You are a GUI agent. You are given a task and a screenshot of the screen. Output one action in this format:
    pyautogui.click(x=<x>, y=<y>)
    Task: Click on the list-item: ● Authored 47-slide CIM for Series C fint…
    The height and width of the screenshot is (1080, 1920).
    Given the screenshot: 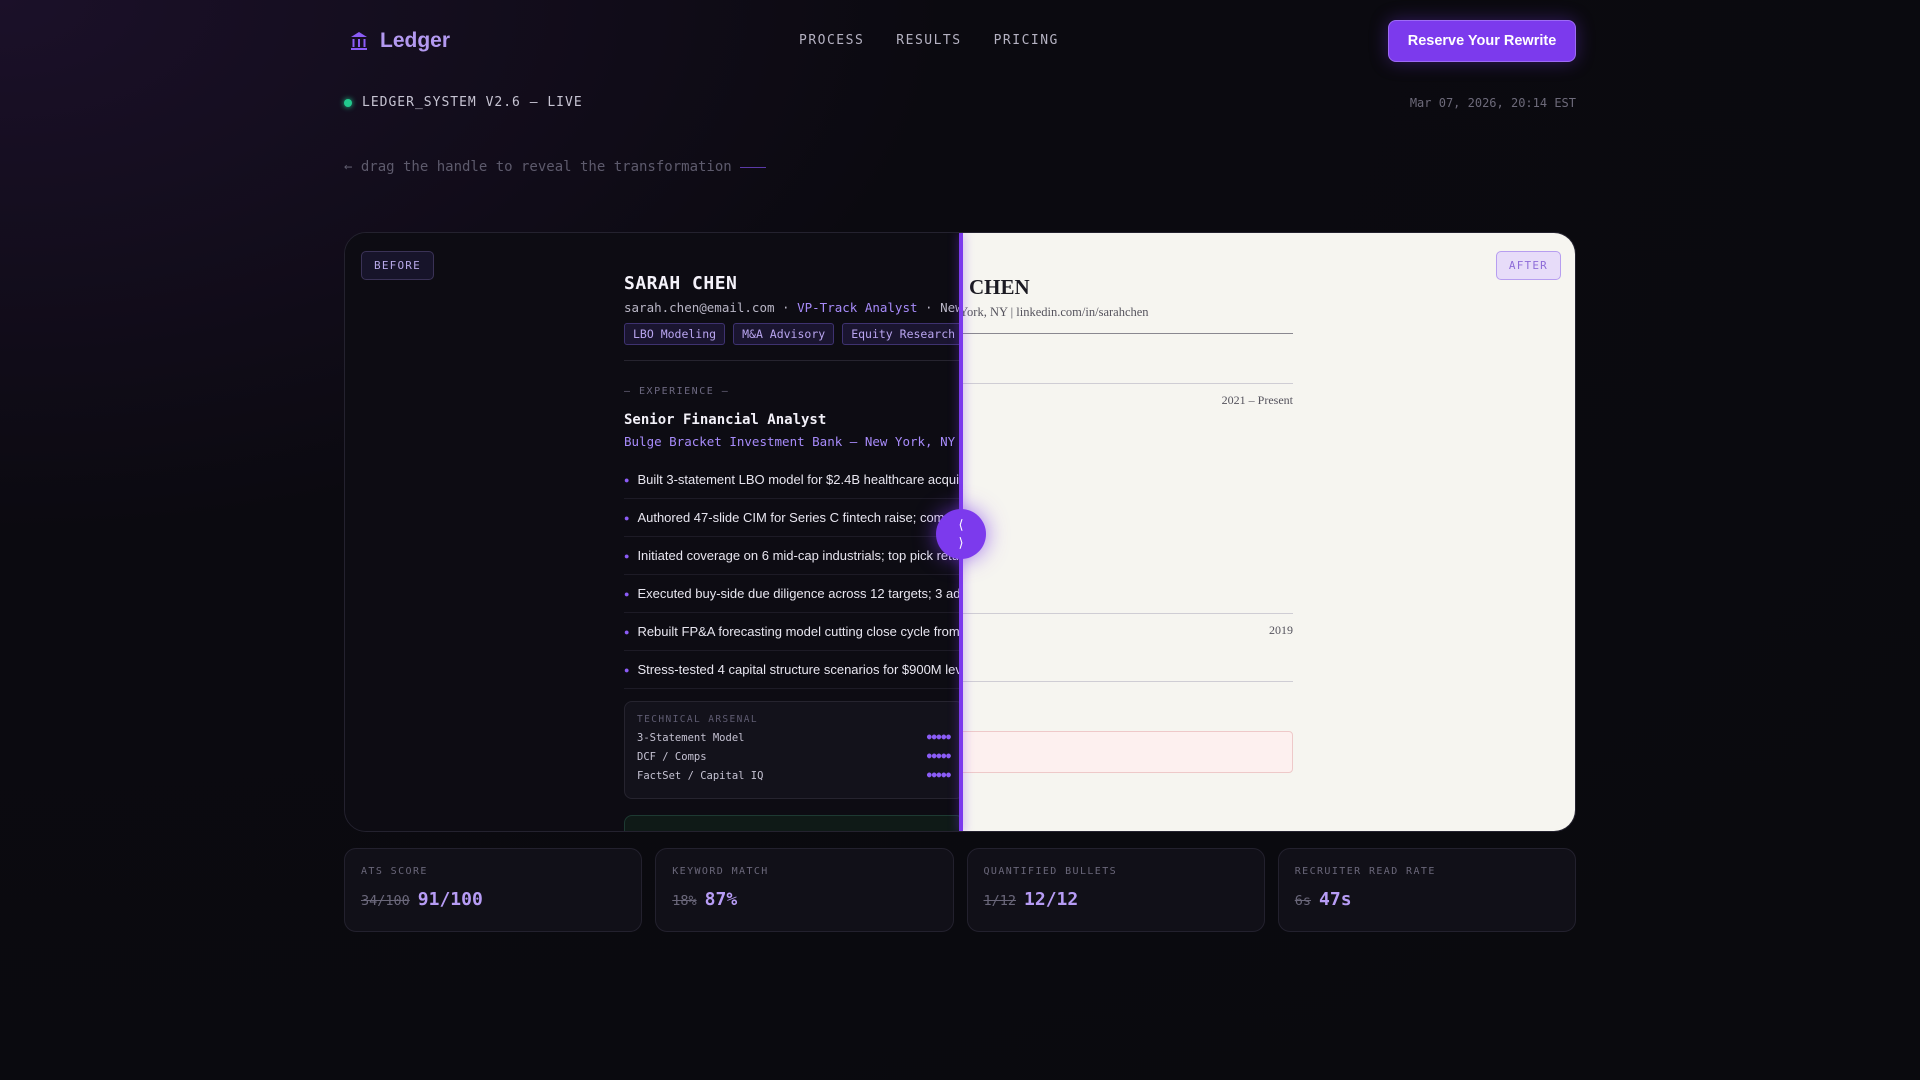 What is the action you would take?
    pyautogui.click(x=792, y=518)
    